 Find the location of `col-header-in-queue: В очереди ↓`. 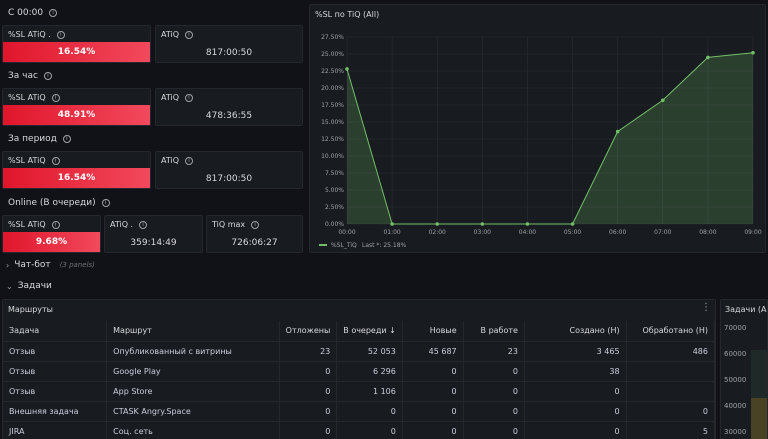

col-header-in-queue: В очереди ↓ is located at coordinates (369, 331).